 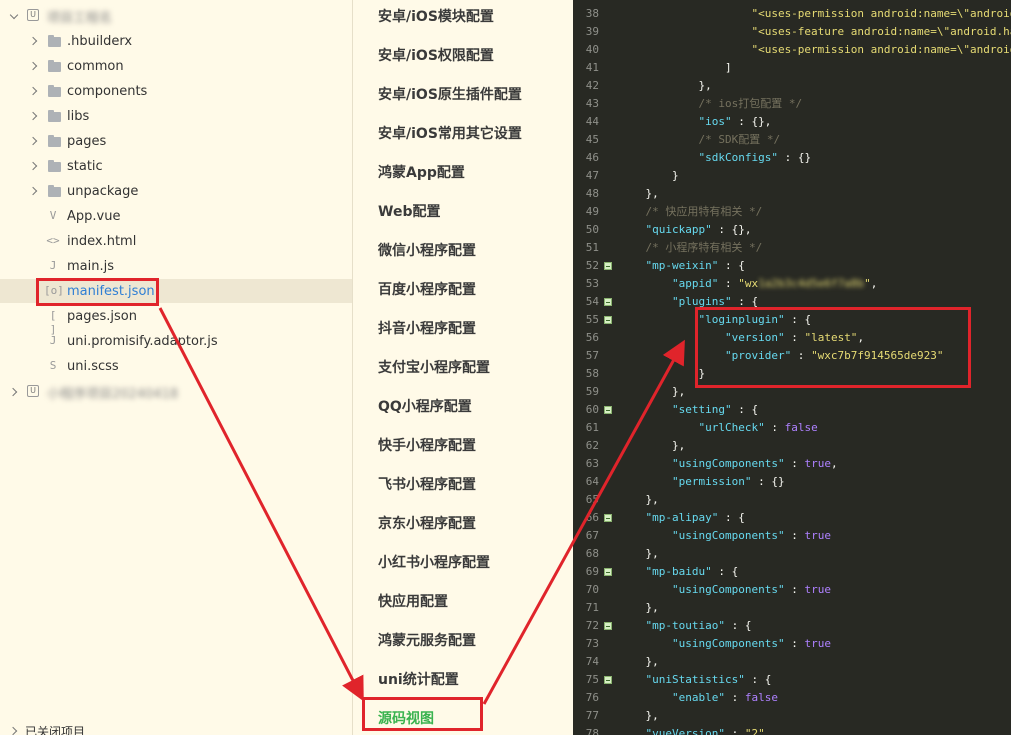 What do you see at coordinates (421, 172) in the screenshot?
I see `config-menu-item: 鸿蒙App配置` at bounding box center [421, 172].